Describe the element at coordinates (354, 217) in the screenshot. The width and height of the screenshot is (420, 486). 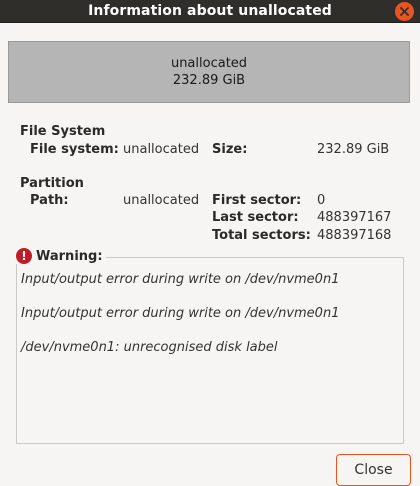
I see `last-sector-value: 488397167` at that location.